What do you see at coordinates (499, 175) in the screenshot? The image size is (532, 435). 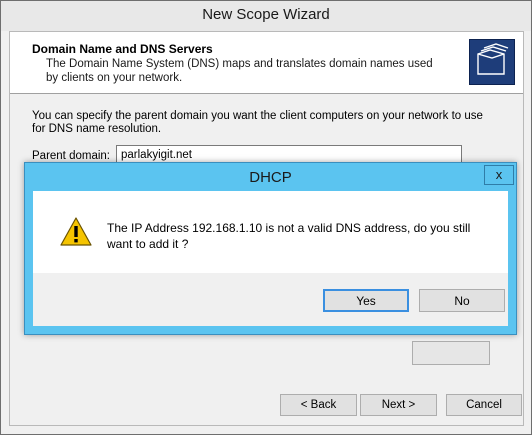 I see `close-button: x` at bounding box center [499, 175].